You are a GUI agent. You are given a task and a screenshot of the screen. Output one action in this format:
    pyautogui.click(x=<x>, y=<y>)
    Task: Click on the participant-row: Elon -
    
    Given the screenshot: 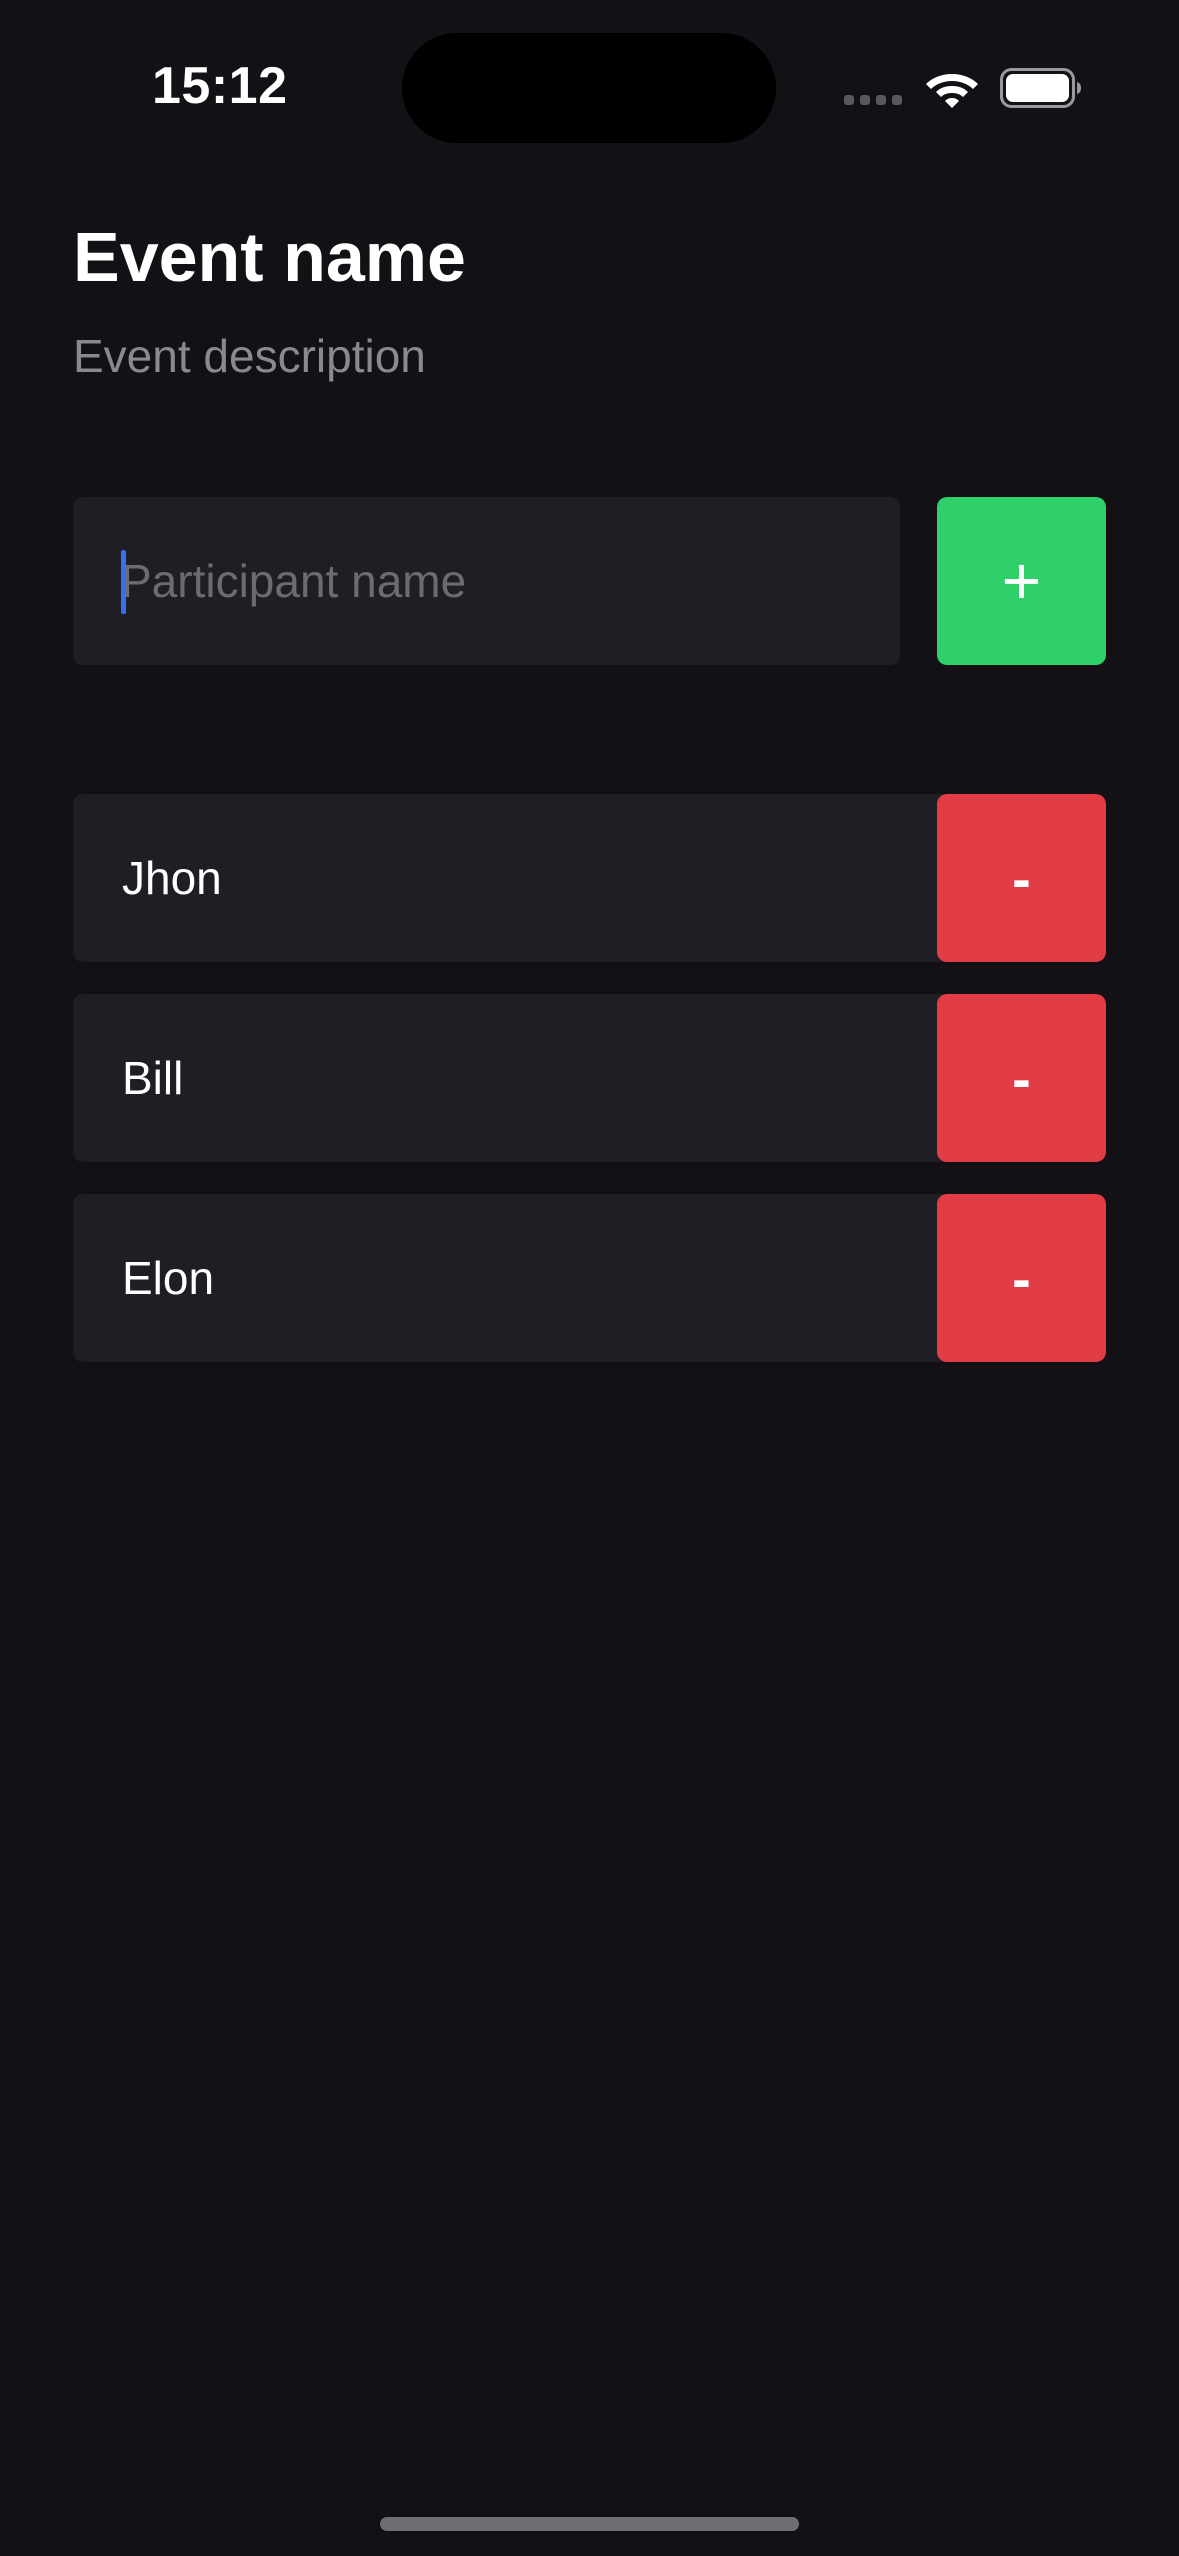 What is the action you would take?
    pyautogui.click(x=589, y=1278)
    